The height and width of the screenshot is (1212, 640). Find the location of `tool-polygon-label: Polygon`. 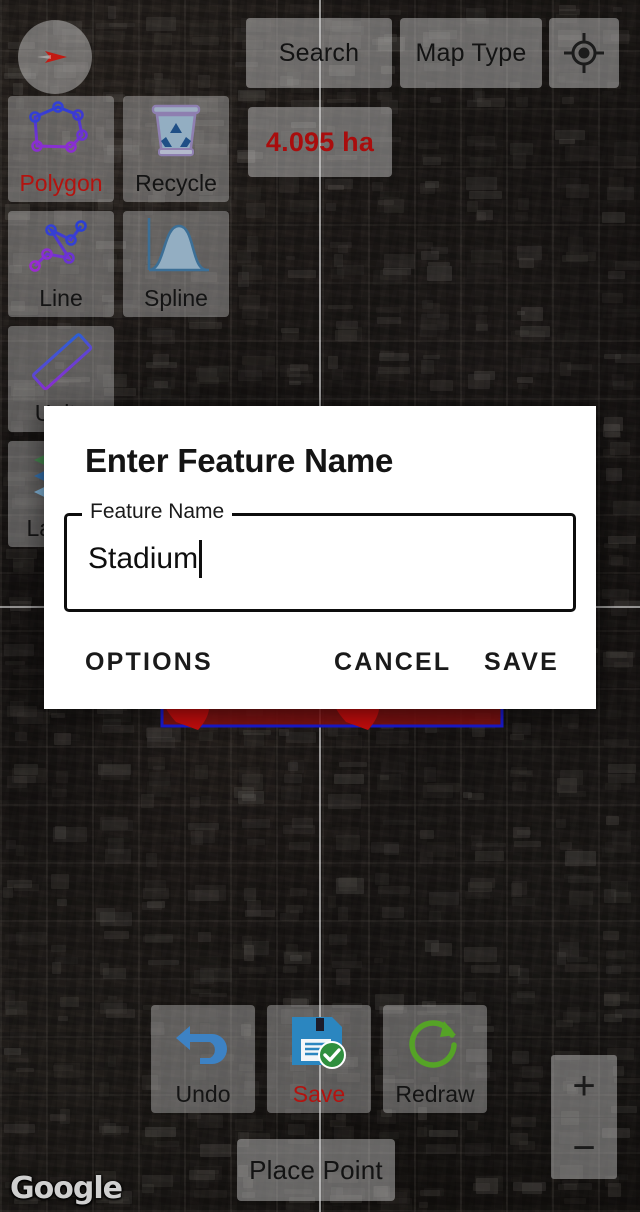

tool-polygon-label: Polygon is located at coordinates (61, 183).